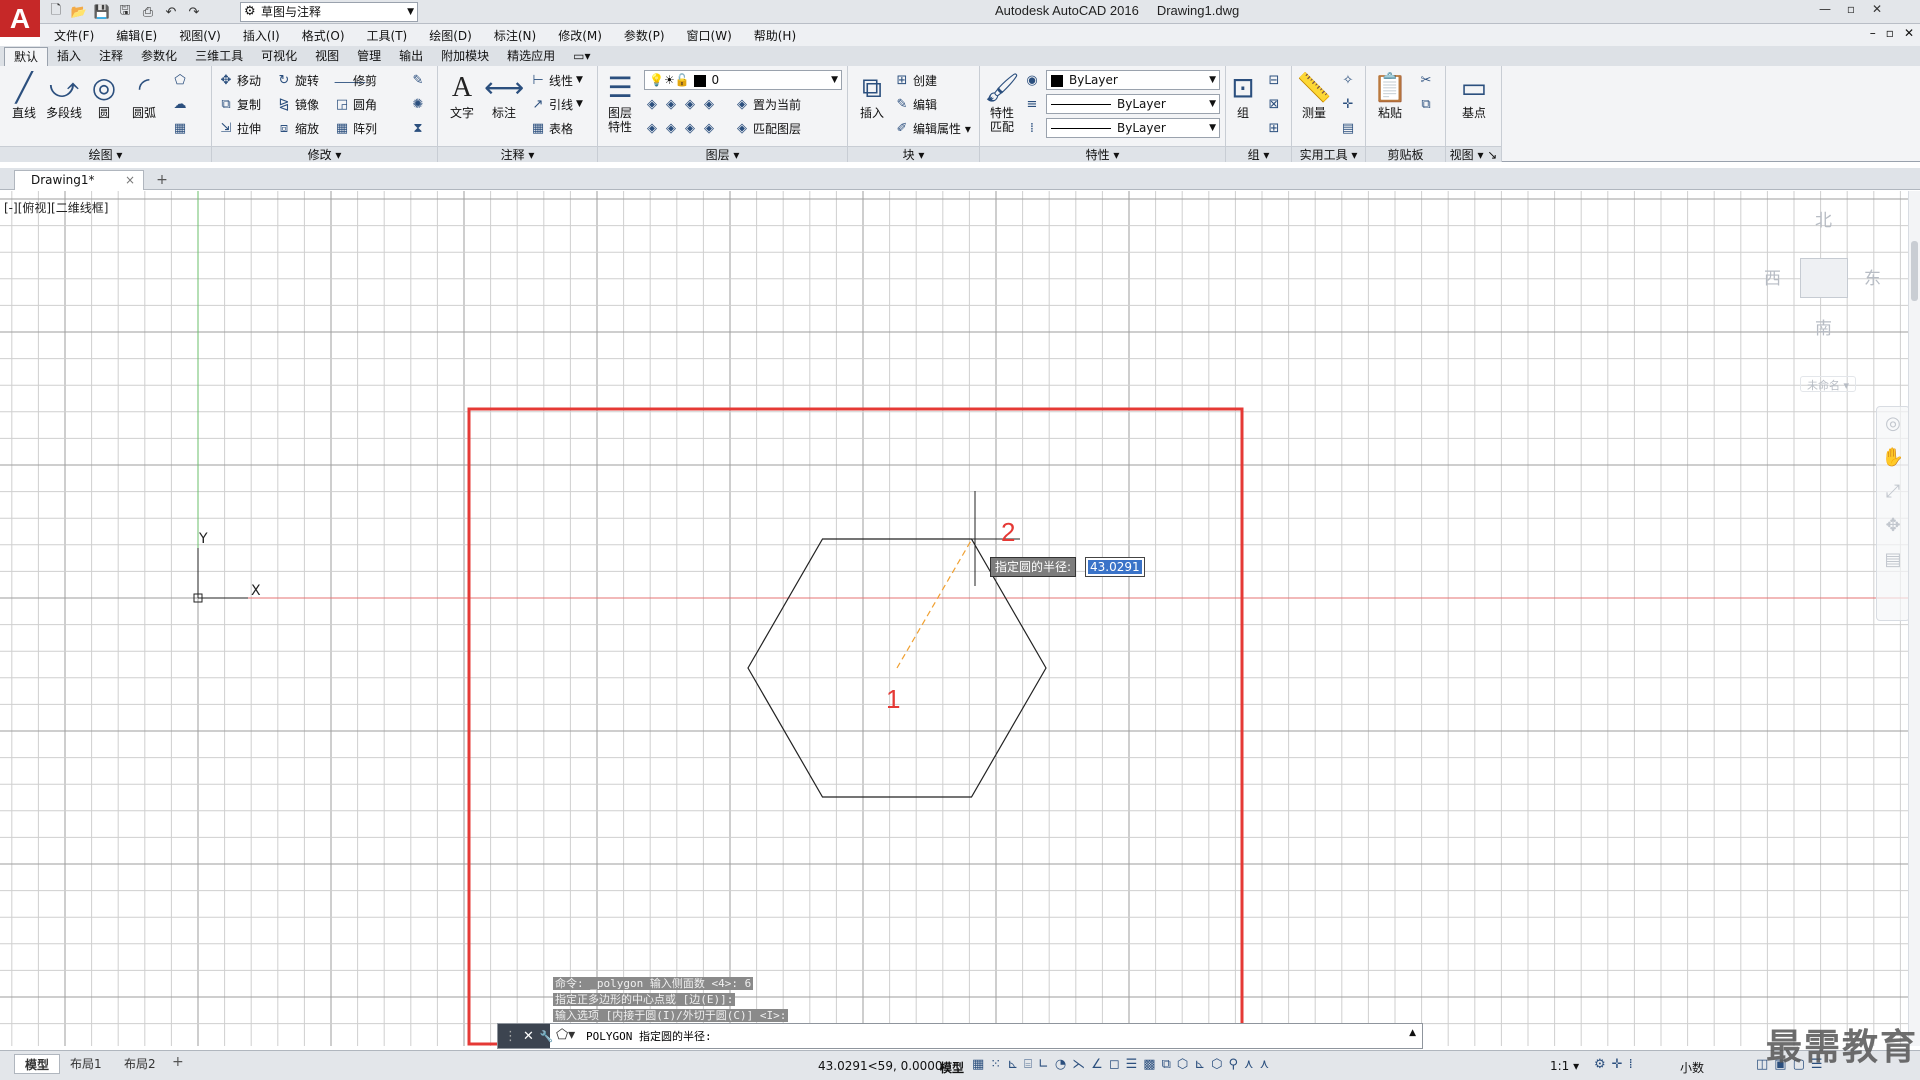 The image size is (1920, 1080). Describe the element at coordinates (1692, 1067) in the screenshot. I see `units-display: 小数` at that location.